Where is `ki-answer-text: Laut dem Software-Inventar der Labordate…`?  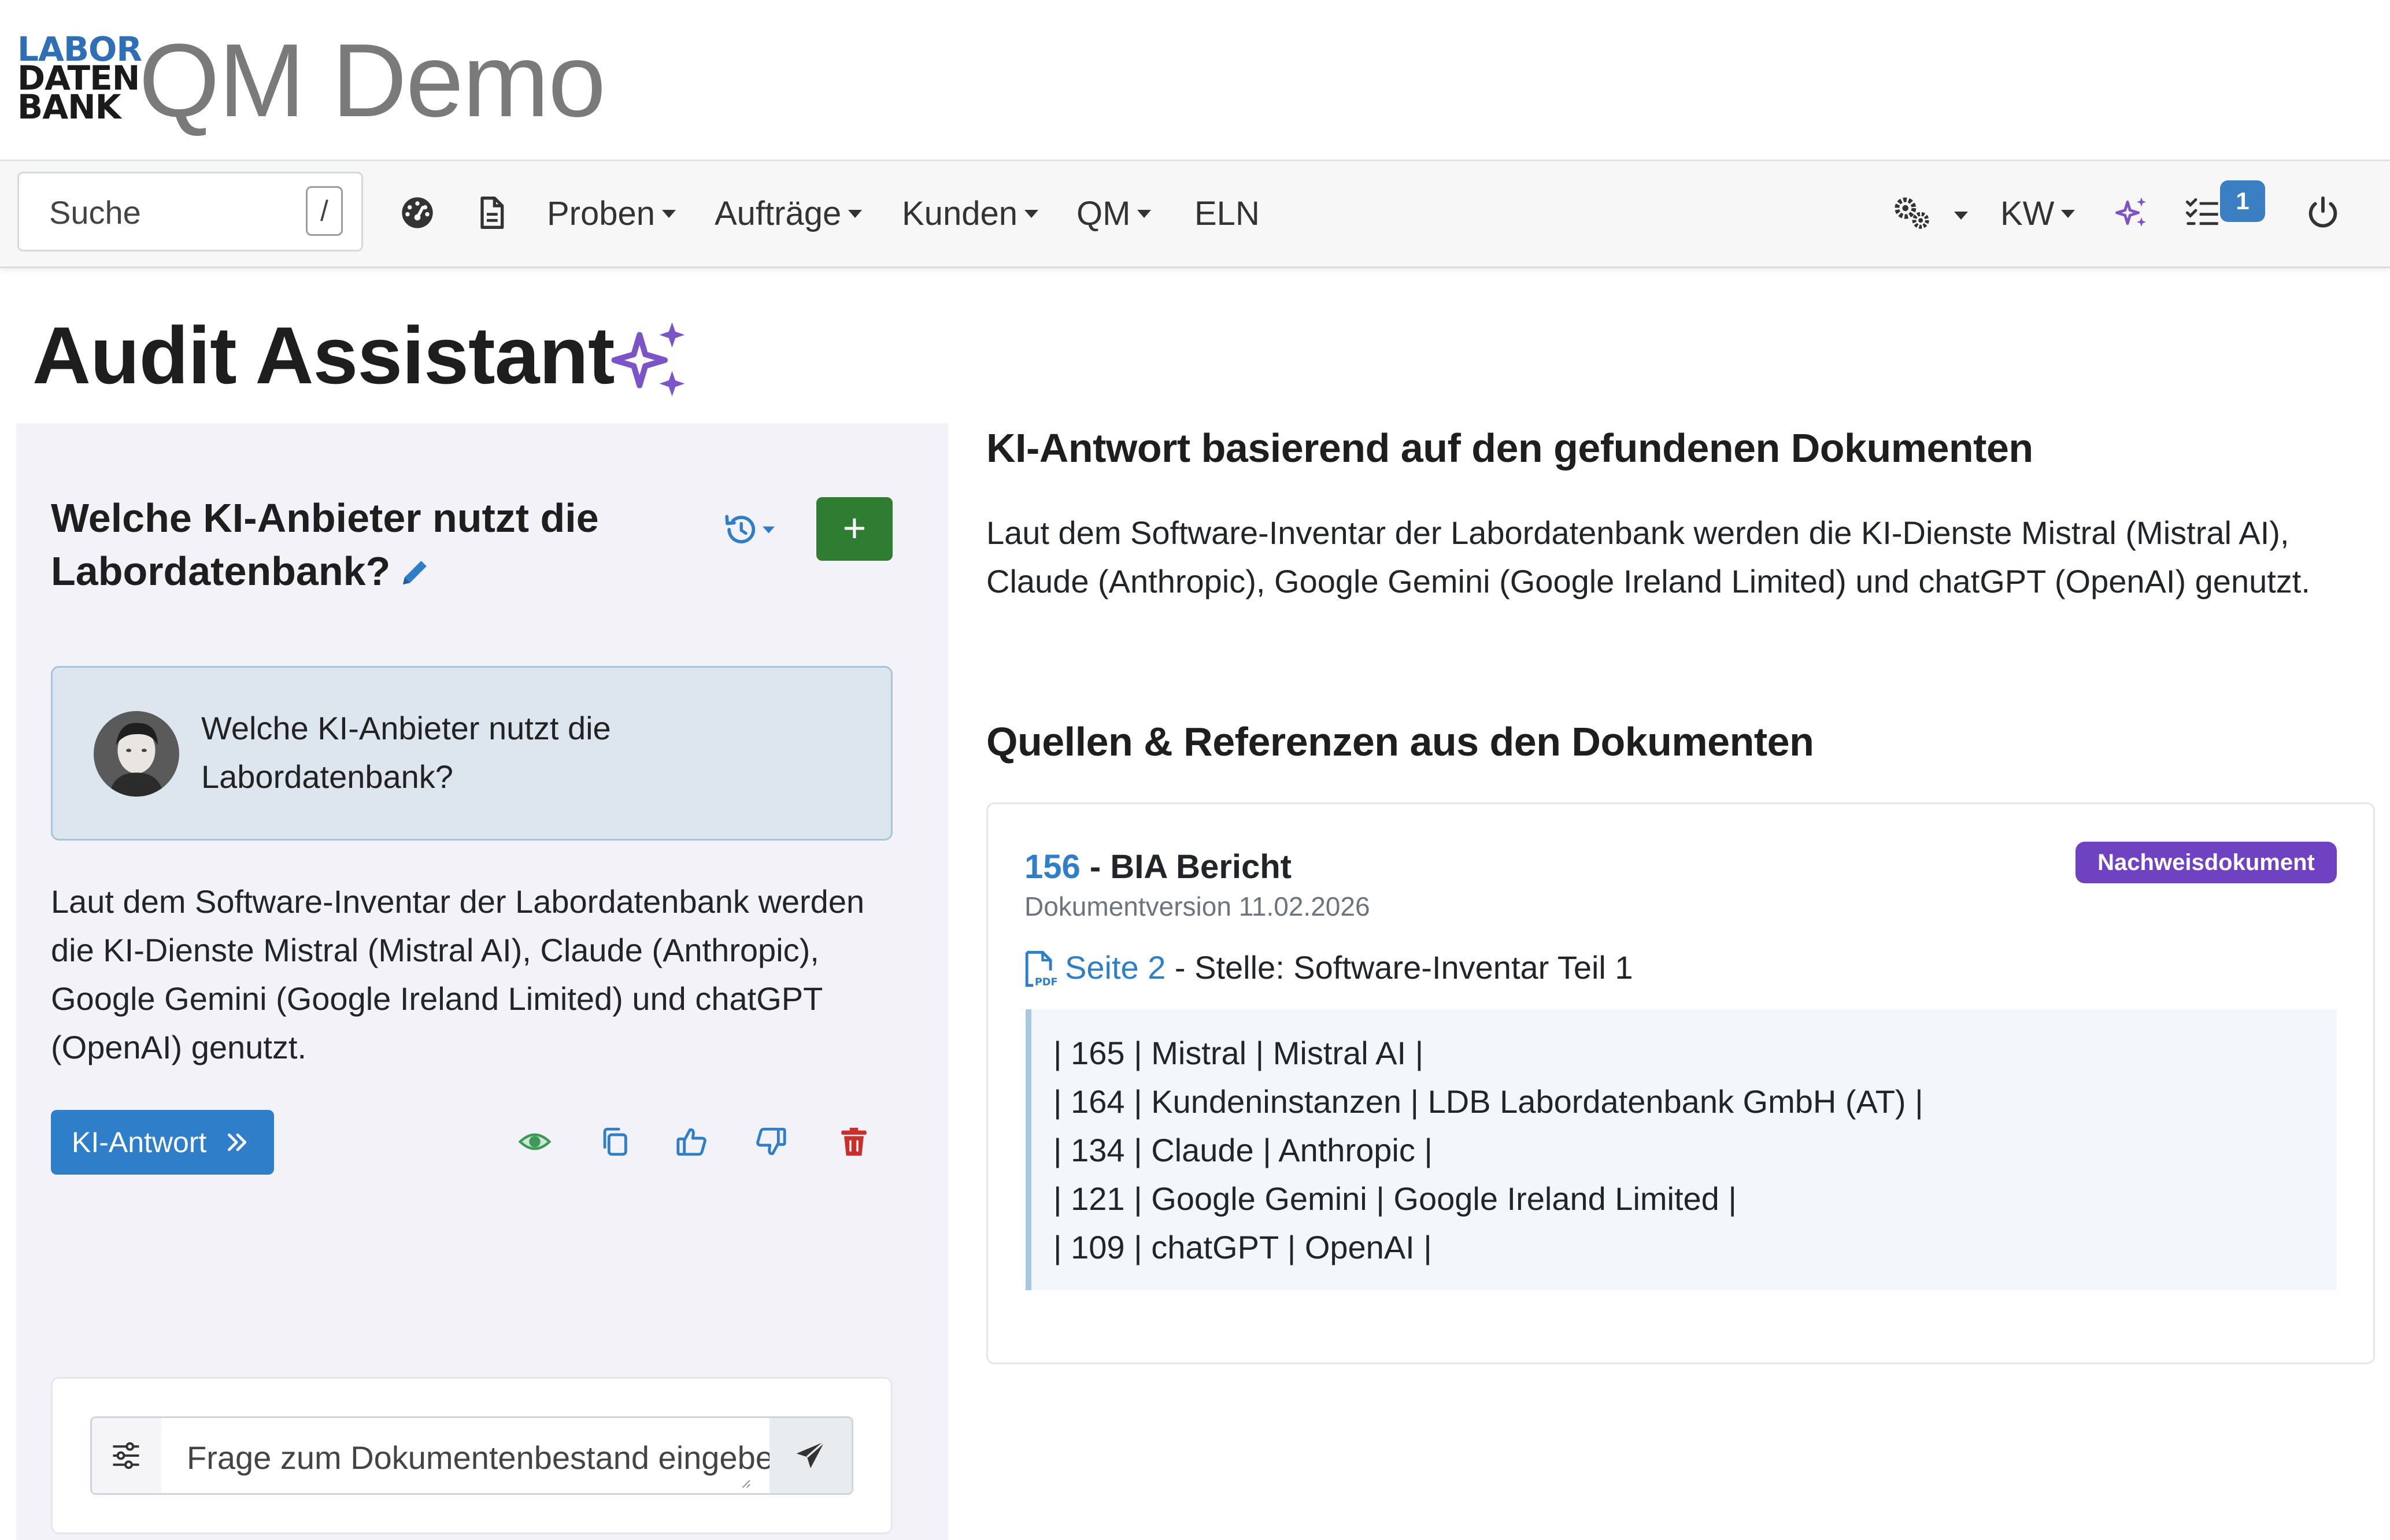
ki-answer-text: Laut dem Software-Inventar der Labordate… is located at coordinates (1648, 556).